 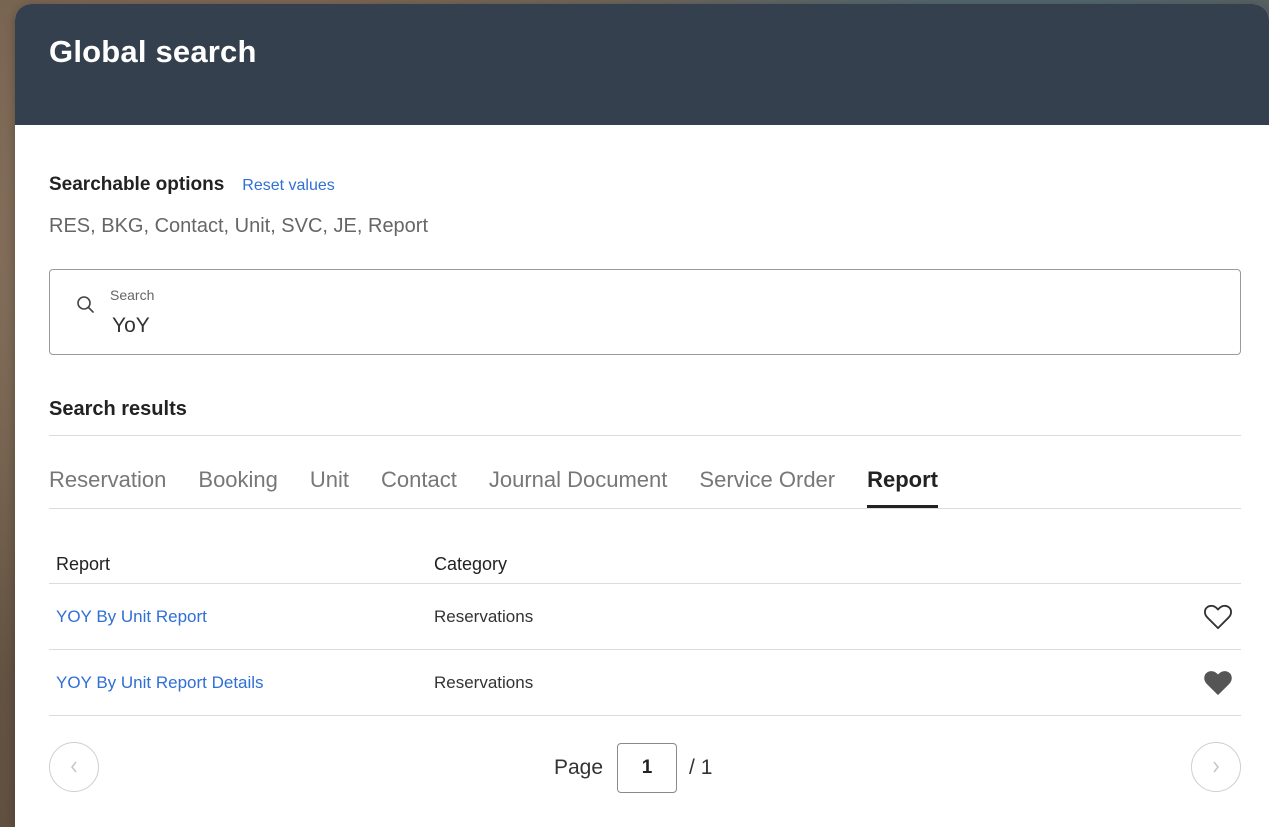 What do you see at coordinates (647, 768) in the screenshot?
I see `page-number-input` at bounding box center [647, 768].